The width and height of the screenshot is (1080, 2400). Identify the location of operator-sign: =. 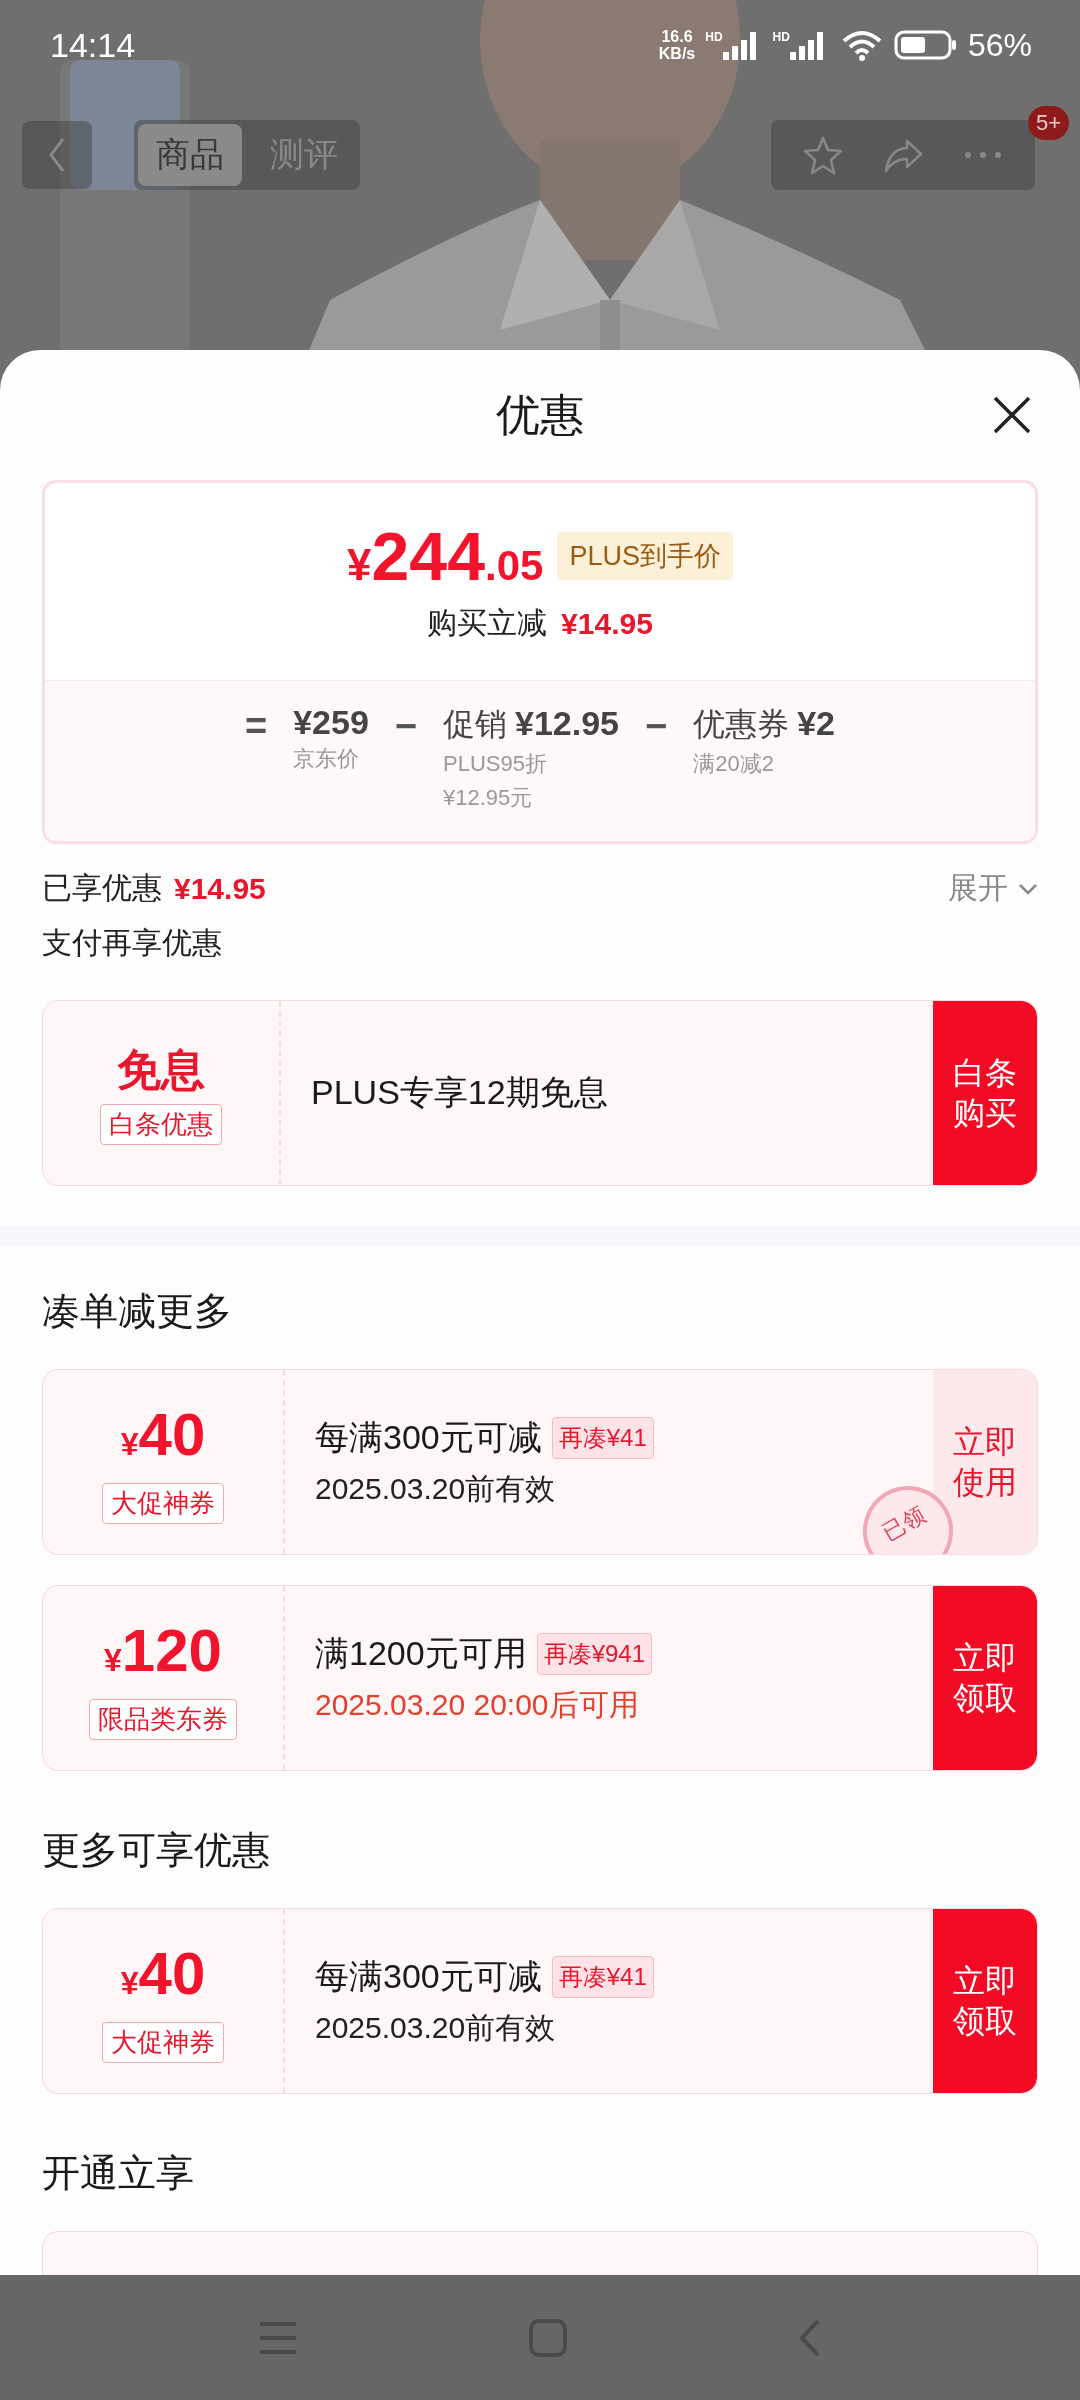
(256, 726).